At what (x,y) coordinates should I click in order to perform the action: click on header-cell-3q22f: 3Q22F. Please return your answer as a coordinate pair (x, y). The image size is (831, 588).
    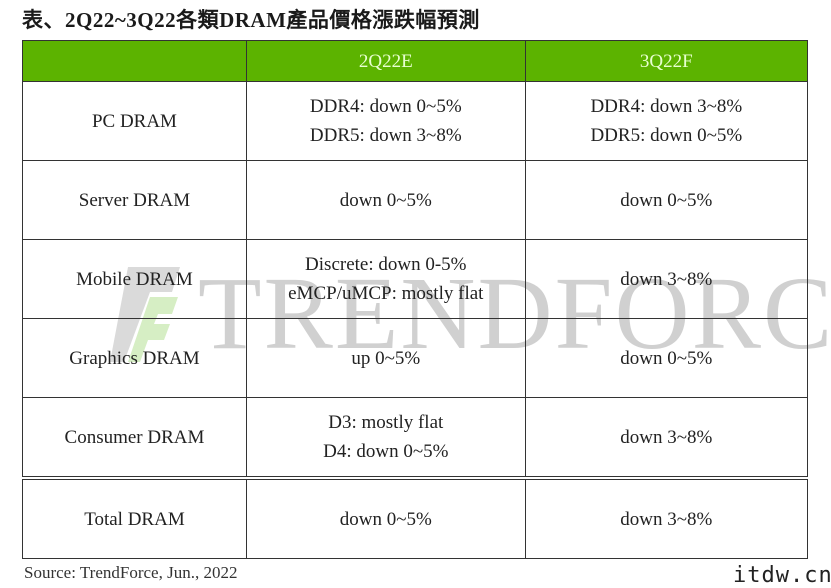
    Looking at the image, I should click on (666, 61).